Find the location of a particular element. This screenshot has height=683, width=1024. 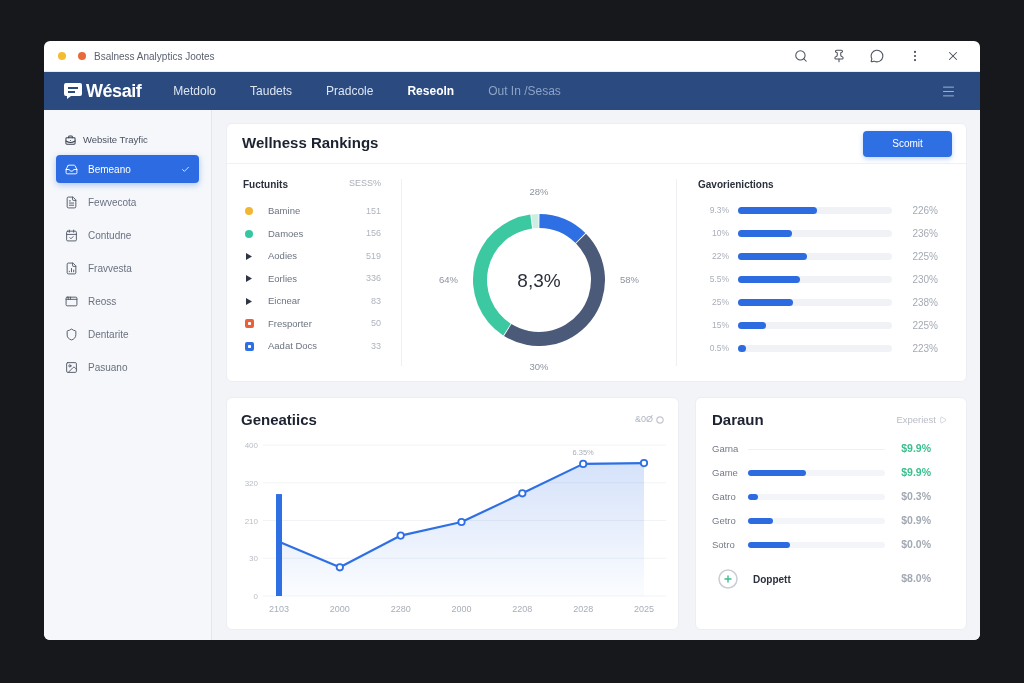

circle-icon is located at coordinates (660, 420).